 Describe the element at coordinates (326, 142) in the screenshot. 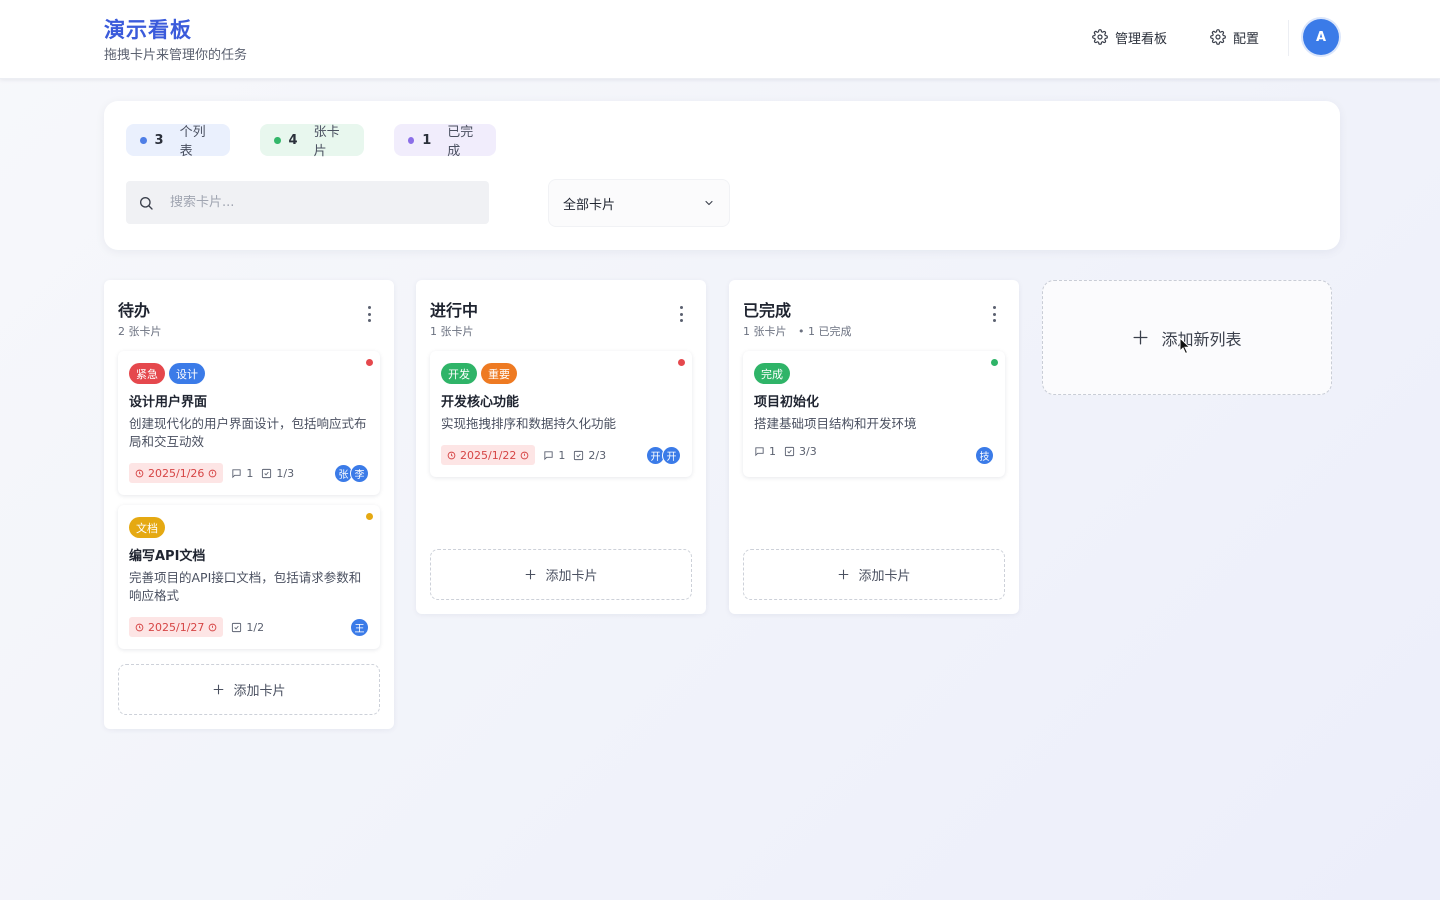

I see `stat-label: 张卡片` at that location.